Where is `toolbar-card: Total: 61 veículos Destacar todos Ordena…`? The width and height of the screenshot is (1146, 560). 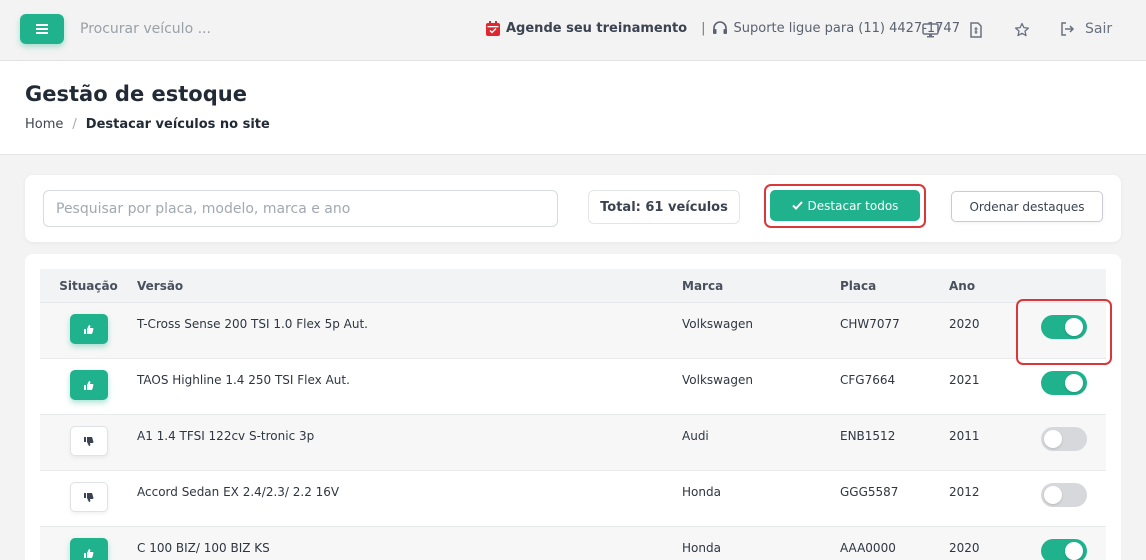 toolbar-card: Total: 61 veículos Destacar todos Ordena… is located at coordinates (573, 208).